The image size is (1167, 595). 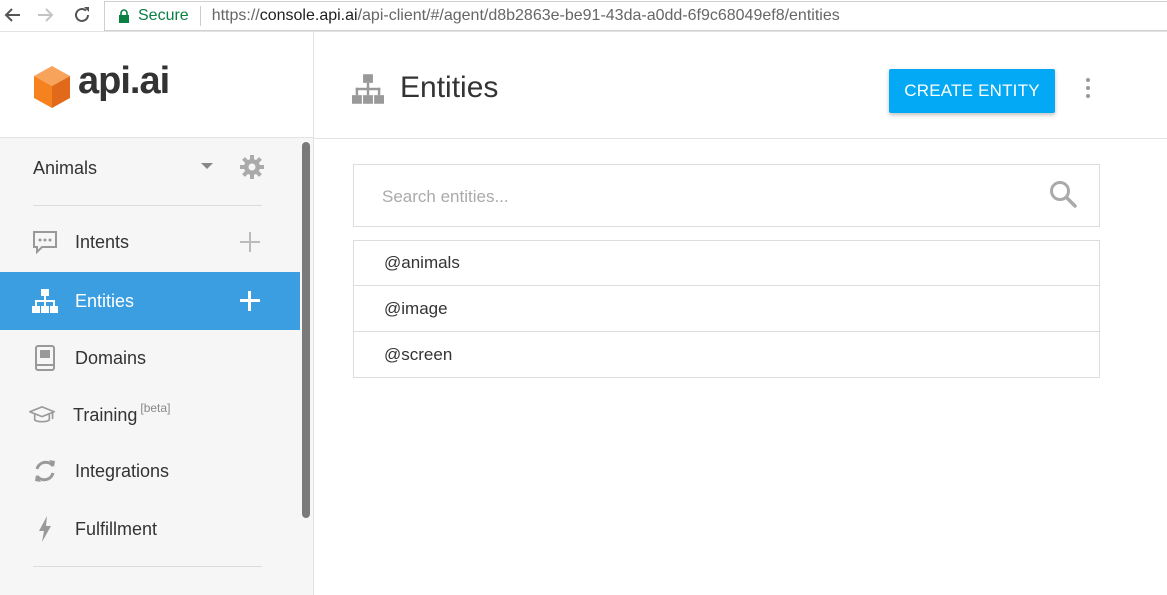 I want to click on sidebar-item-fulfillment: Fulfillment, so click(x=150, y=529).